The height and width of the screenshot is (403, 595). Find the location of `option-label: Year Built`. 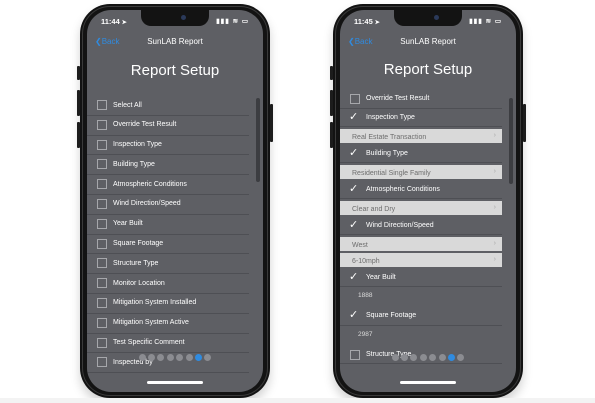

option-label: Year Built is located at coordinates (381, 277).